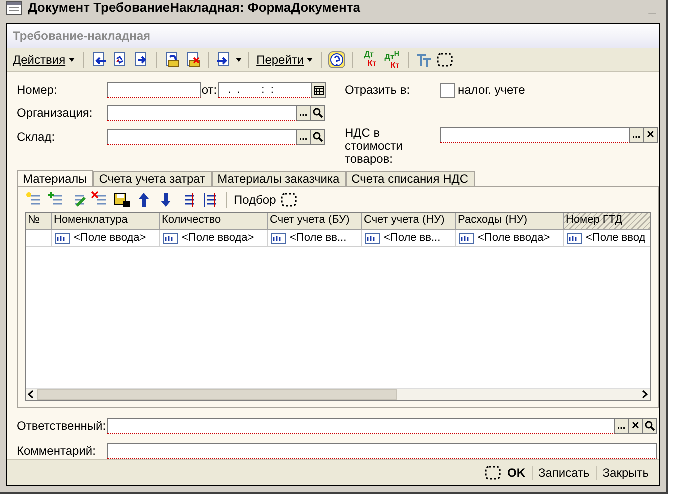  I want to click on debit-credit-button: Дт$^{Н}$ Кт, so click(392, 60).